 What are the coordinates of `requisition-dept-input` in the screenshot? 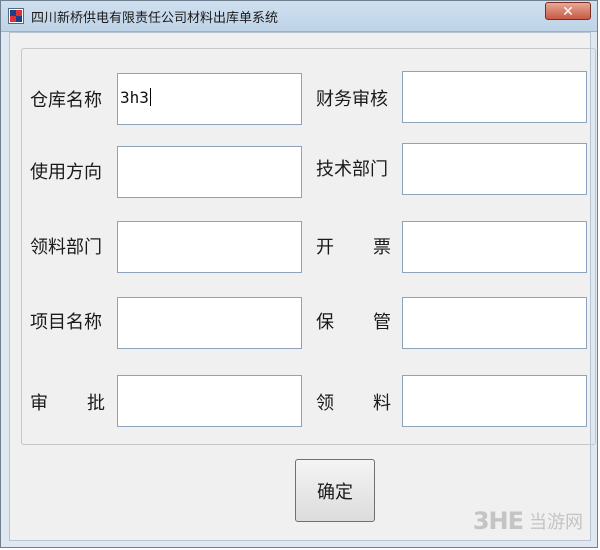 It's located at (209, 247).